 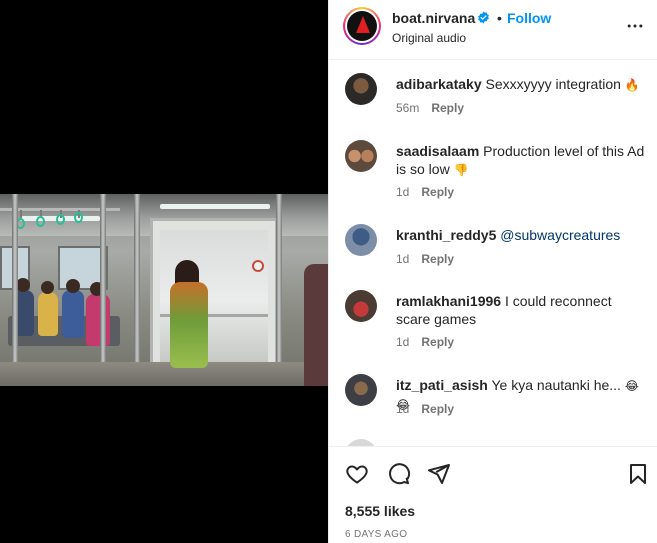 What do you see at coordinates (558, 235) in the screenshot?
I see `comment-mention-link: @subwaycreatures` at bounding box center [558, 235].